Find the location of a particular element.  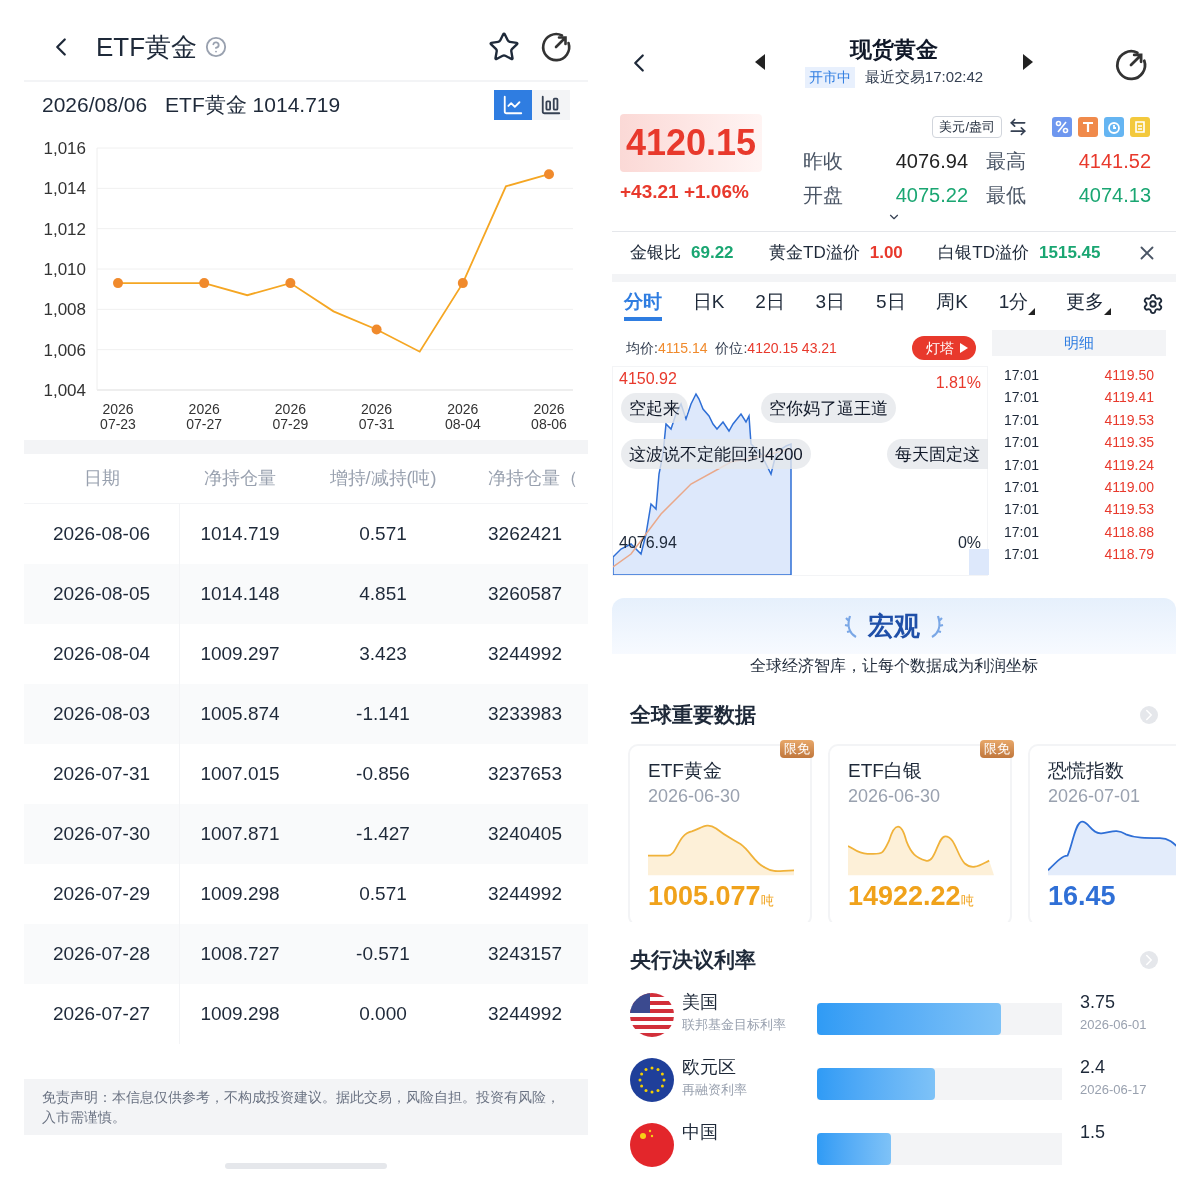

section-title: 央行决议利率 is located at coordinates (693, 959).